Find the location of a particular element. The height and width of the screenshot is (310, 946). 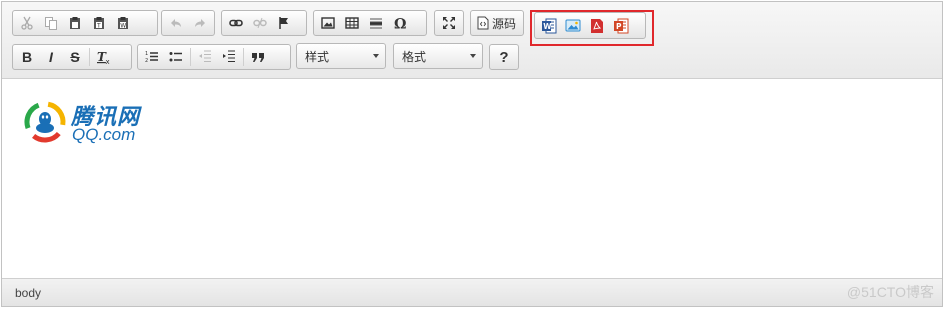

help-icon: ? is located at coordinates (504, 57).